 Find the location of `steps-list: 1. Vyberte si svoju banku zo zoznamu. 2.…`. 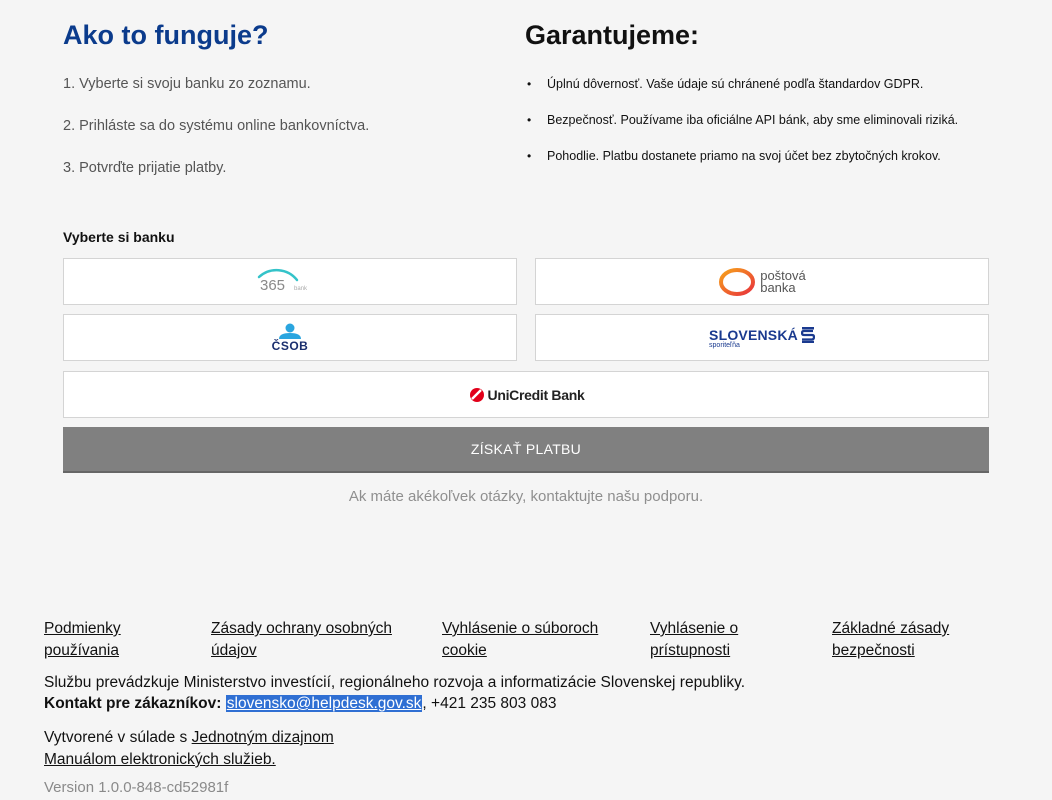

steps-list: 1. Vyberte si svoju banku zo zoznamu. 2.… is located at coordinates (216, 139).